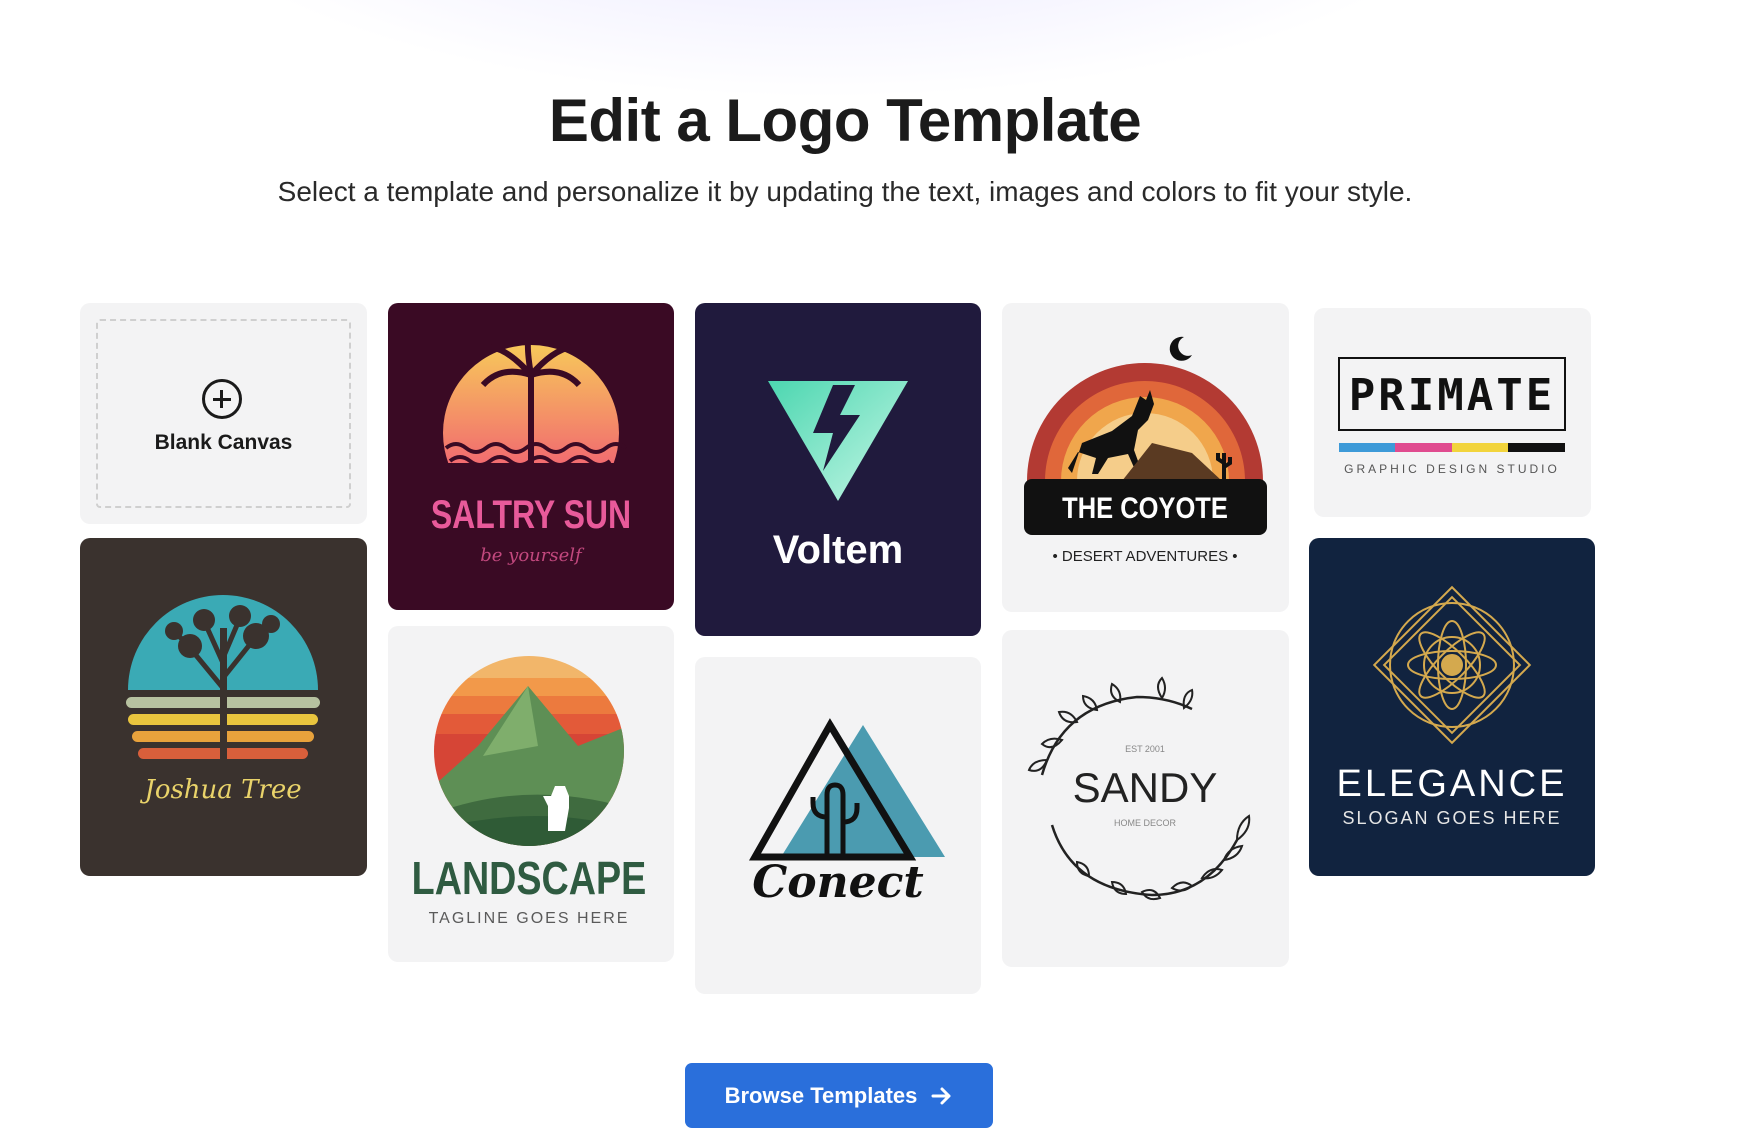 The image size is (1739, 1141). Describe the element at coordinates (1145, 749) in the screenshot. I see `sandy-est: EST 2001` at that location.